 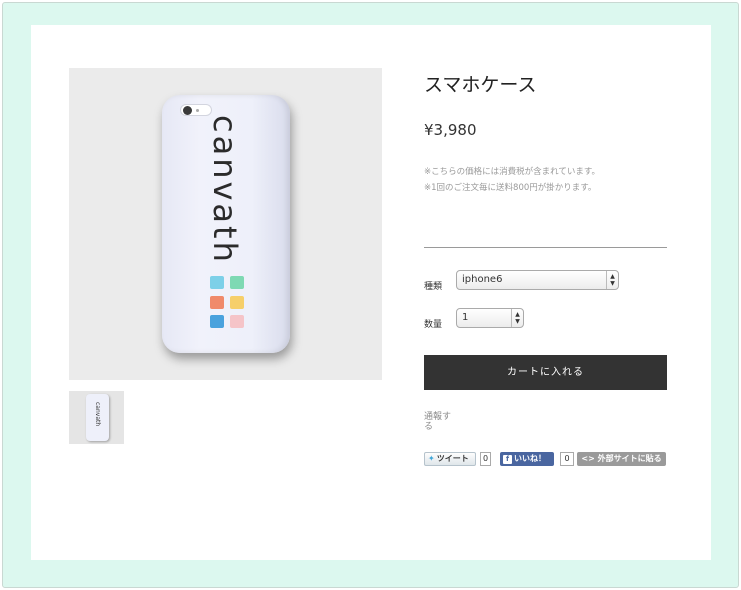 What do you see at coordinates (431, 458) in the screenshot?
I see `twitter-bird-icon: ✦` at bounding box center [431, 458].